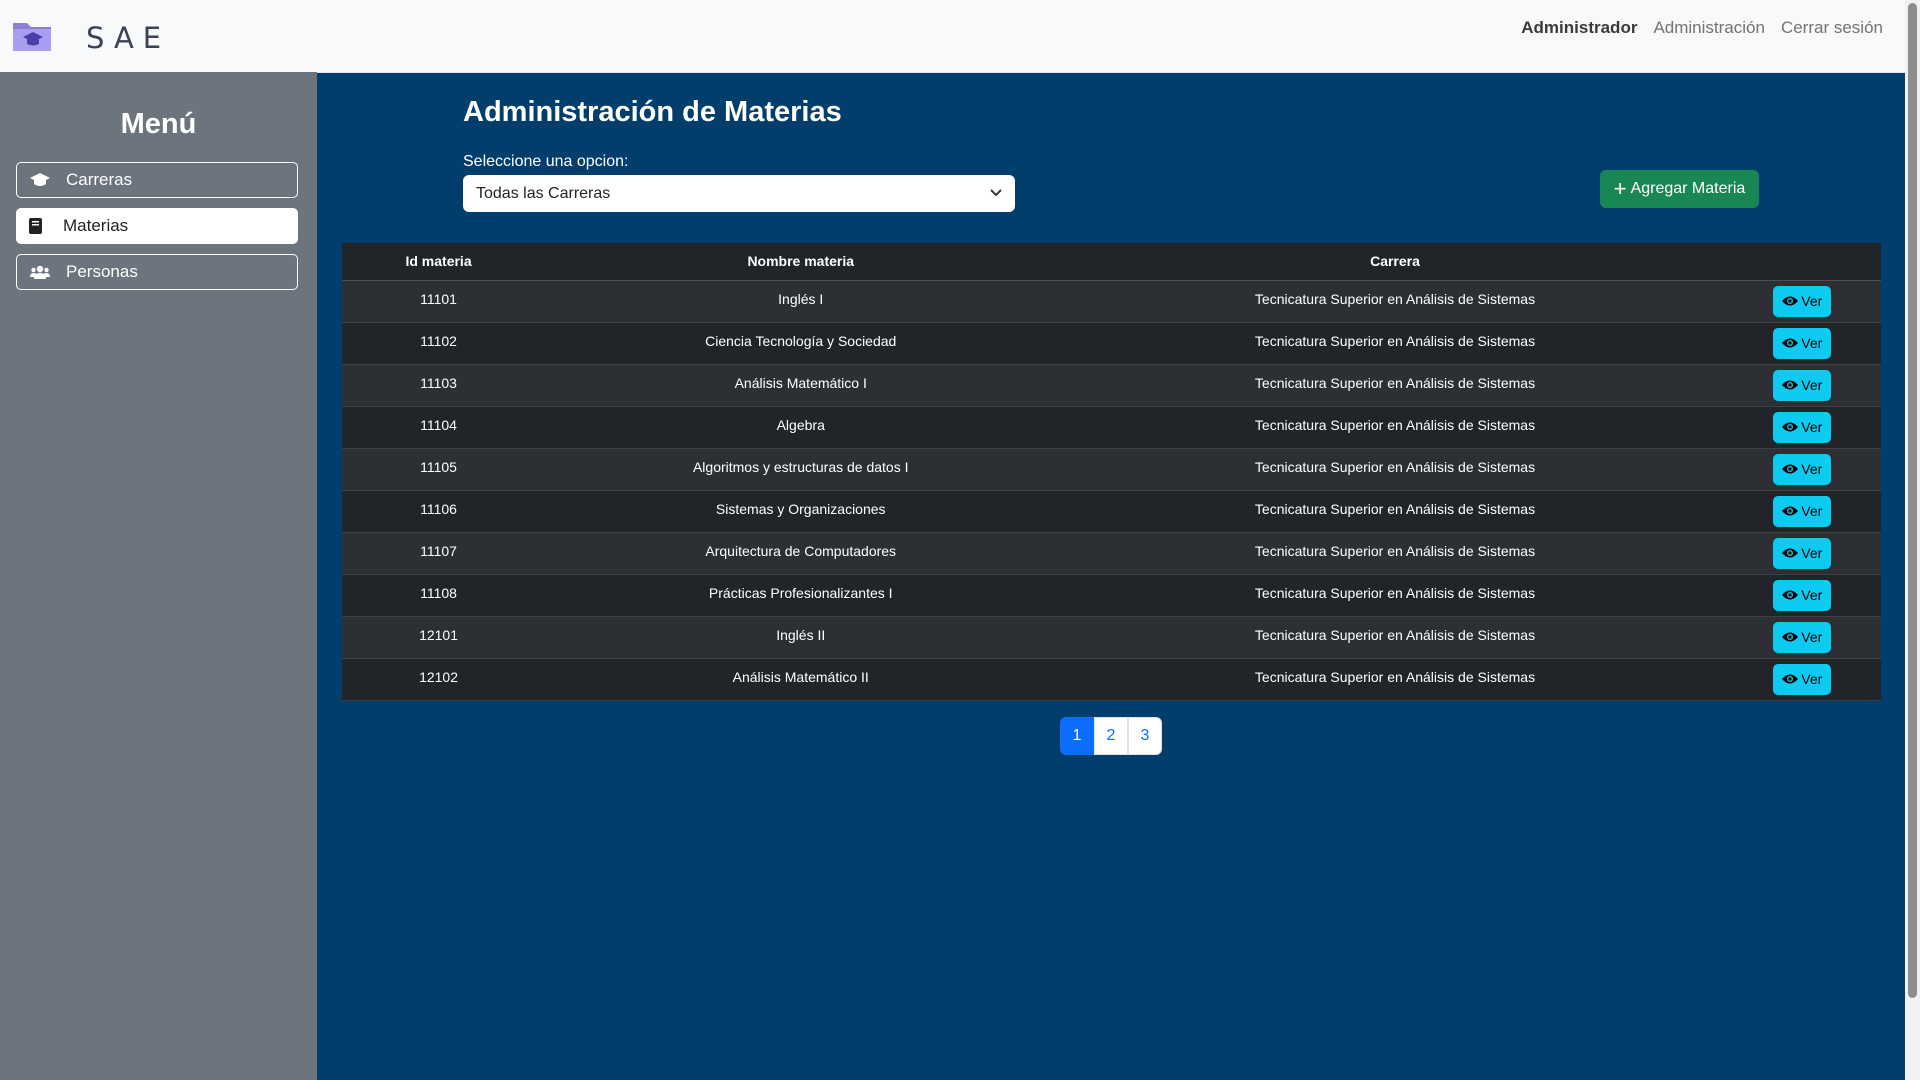 The image size is (1920, 1080). I want to click on cell-id: 11108, so click(438, 592).